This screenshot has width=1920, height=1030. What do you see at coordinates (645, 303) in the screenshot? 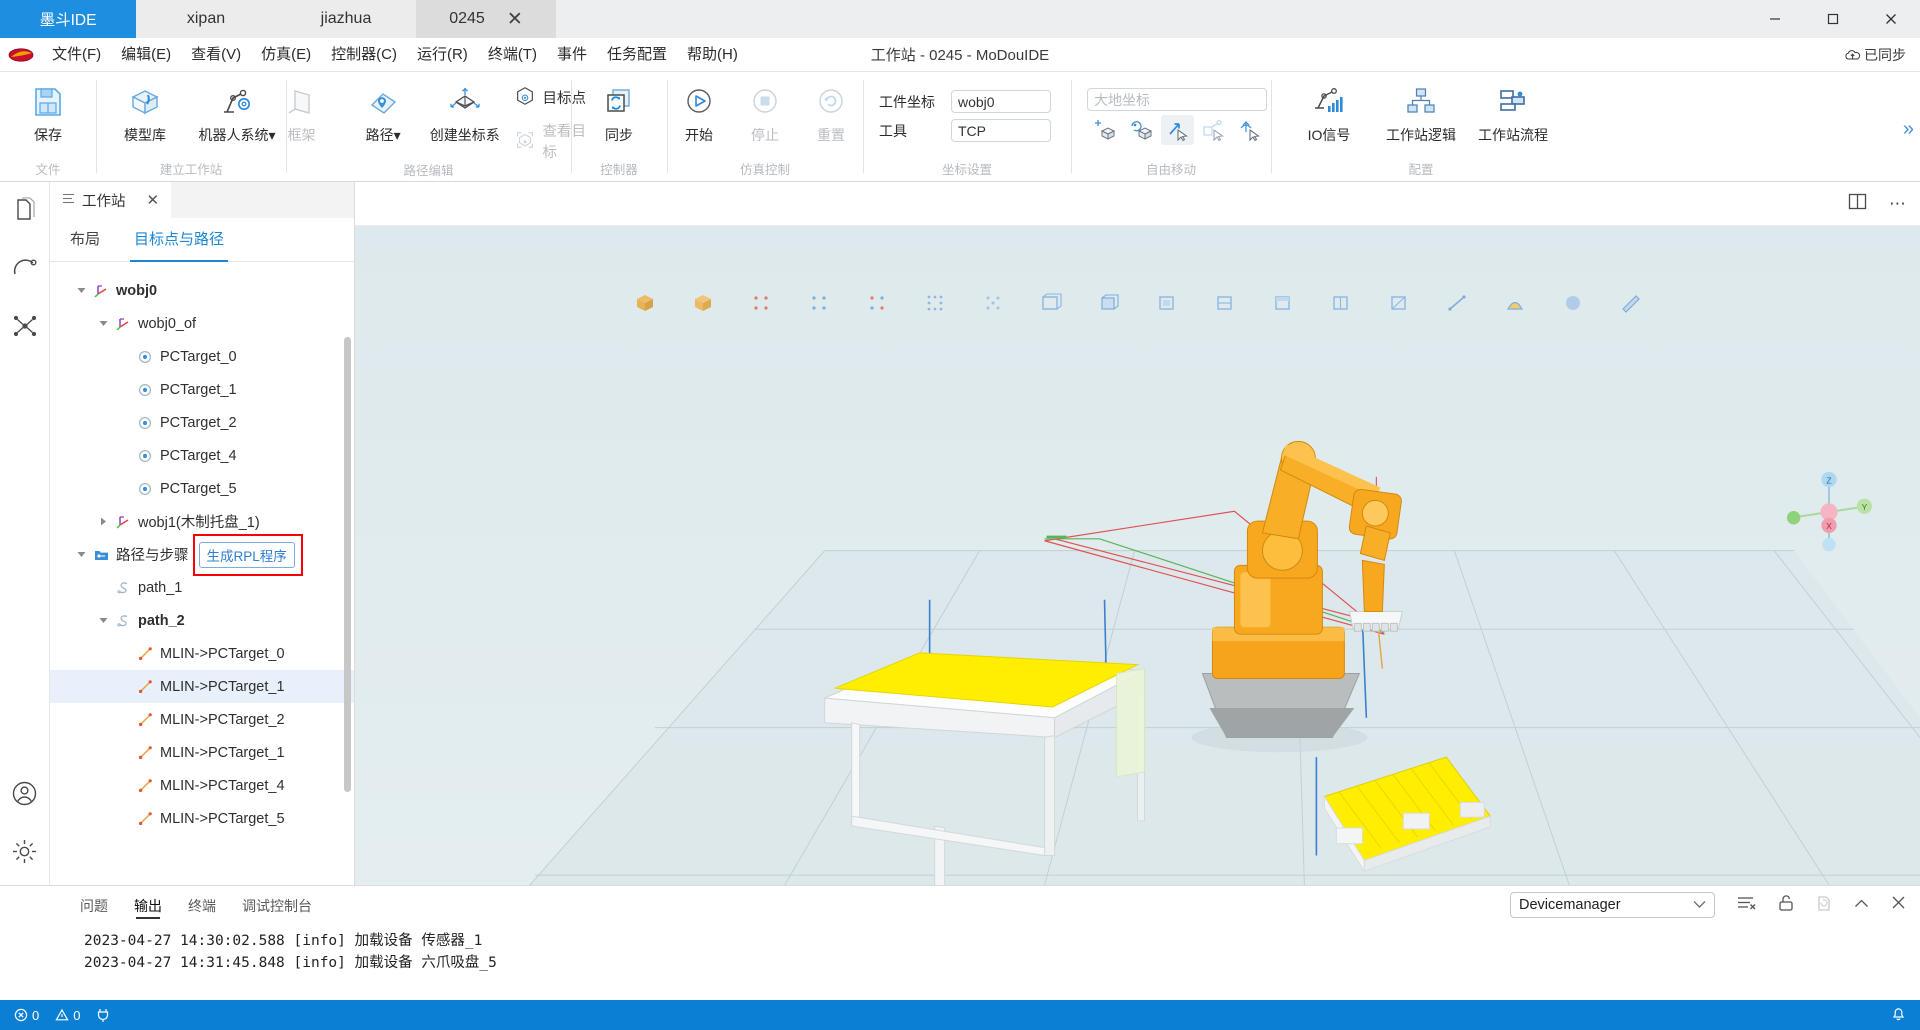
I see `box-solid-icon` at bounding box center [645, 303].